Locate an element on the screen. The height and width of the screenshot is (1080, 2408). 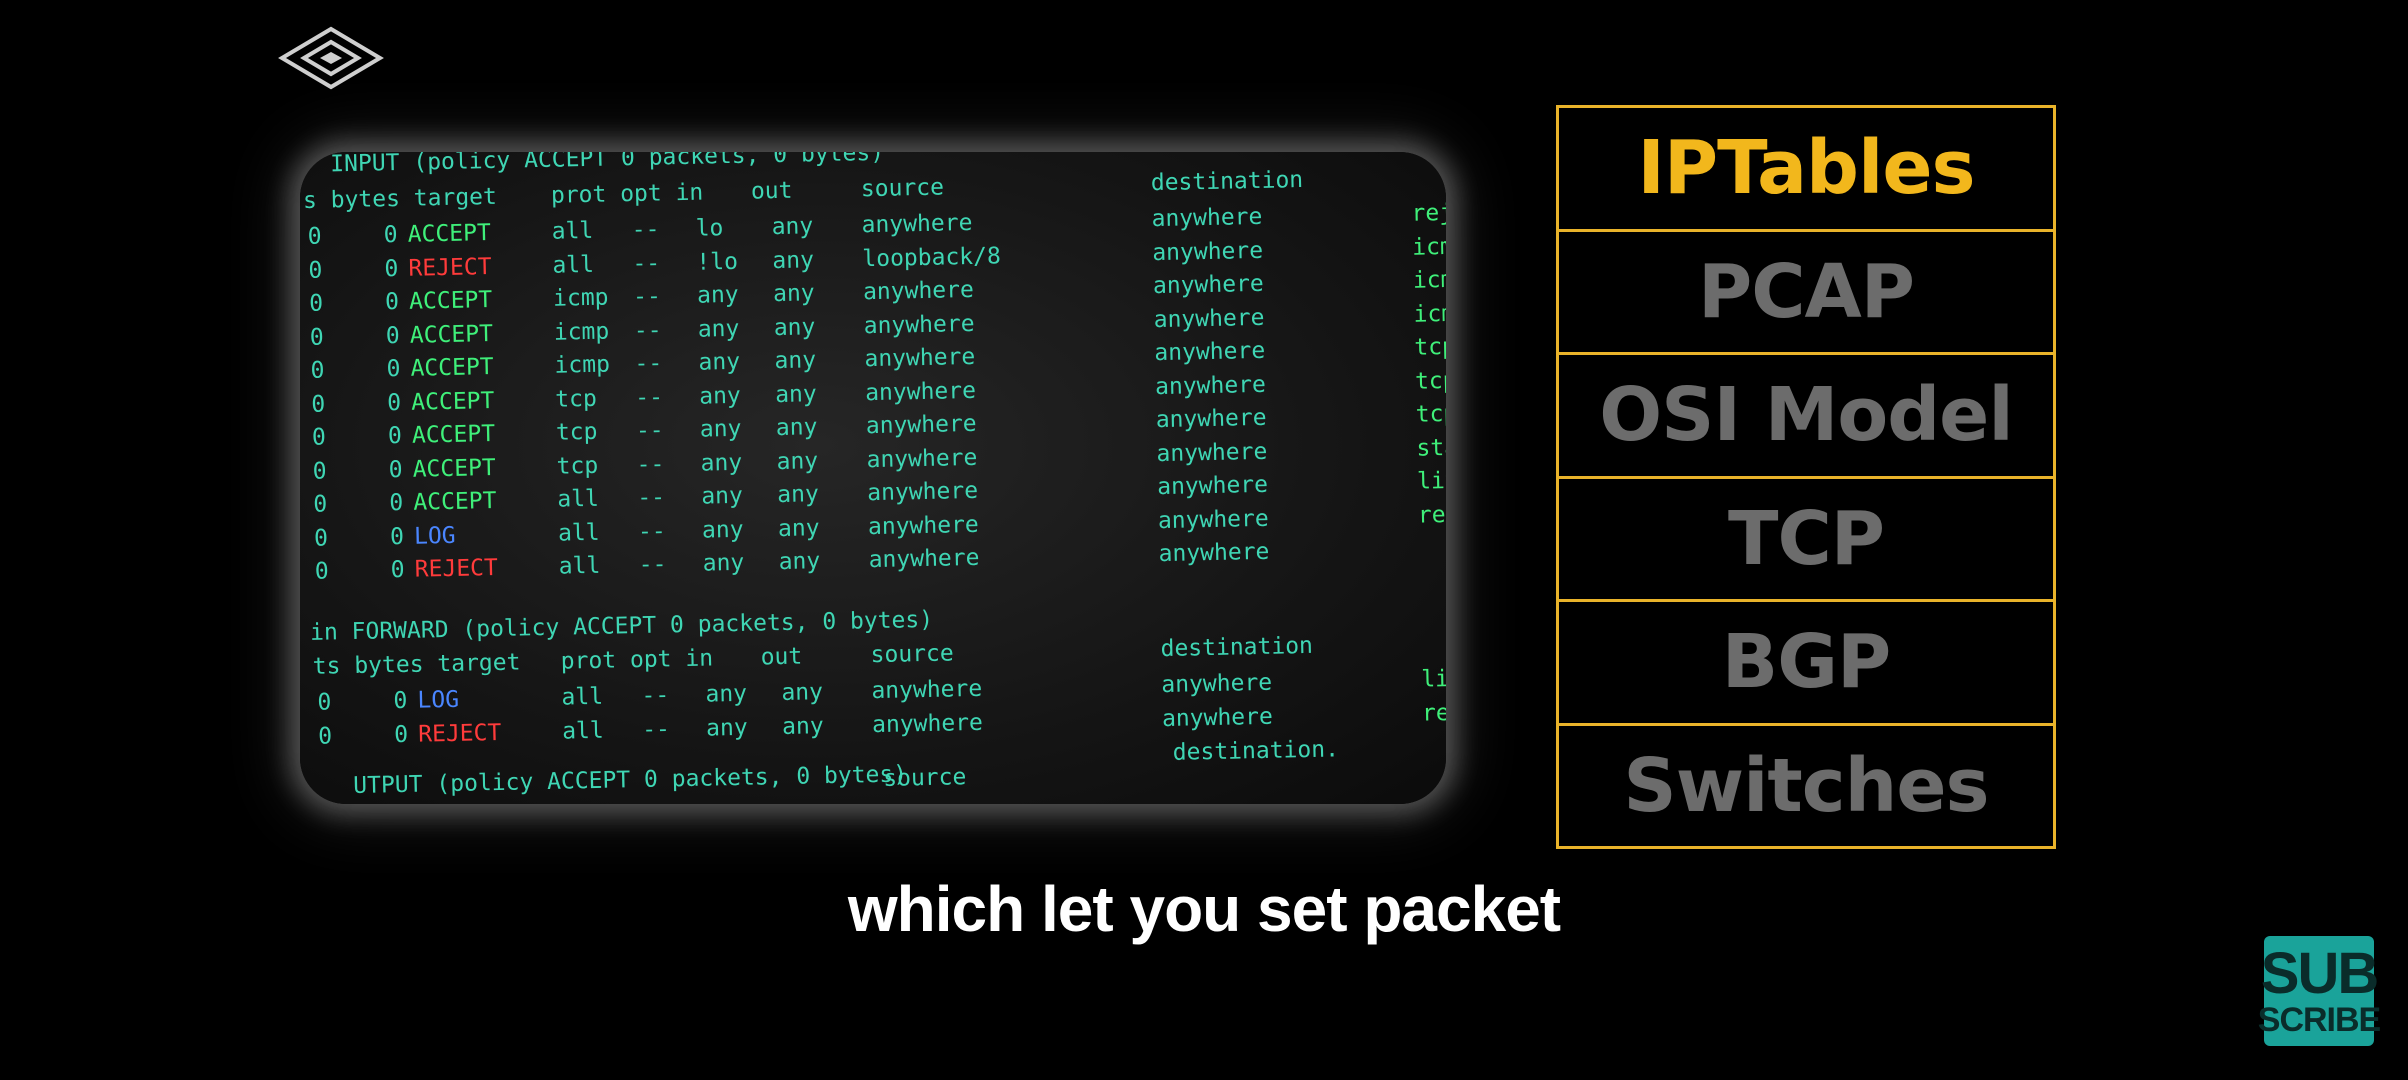
column-header: prot opt in is located at coordinates (627, 194).